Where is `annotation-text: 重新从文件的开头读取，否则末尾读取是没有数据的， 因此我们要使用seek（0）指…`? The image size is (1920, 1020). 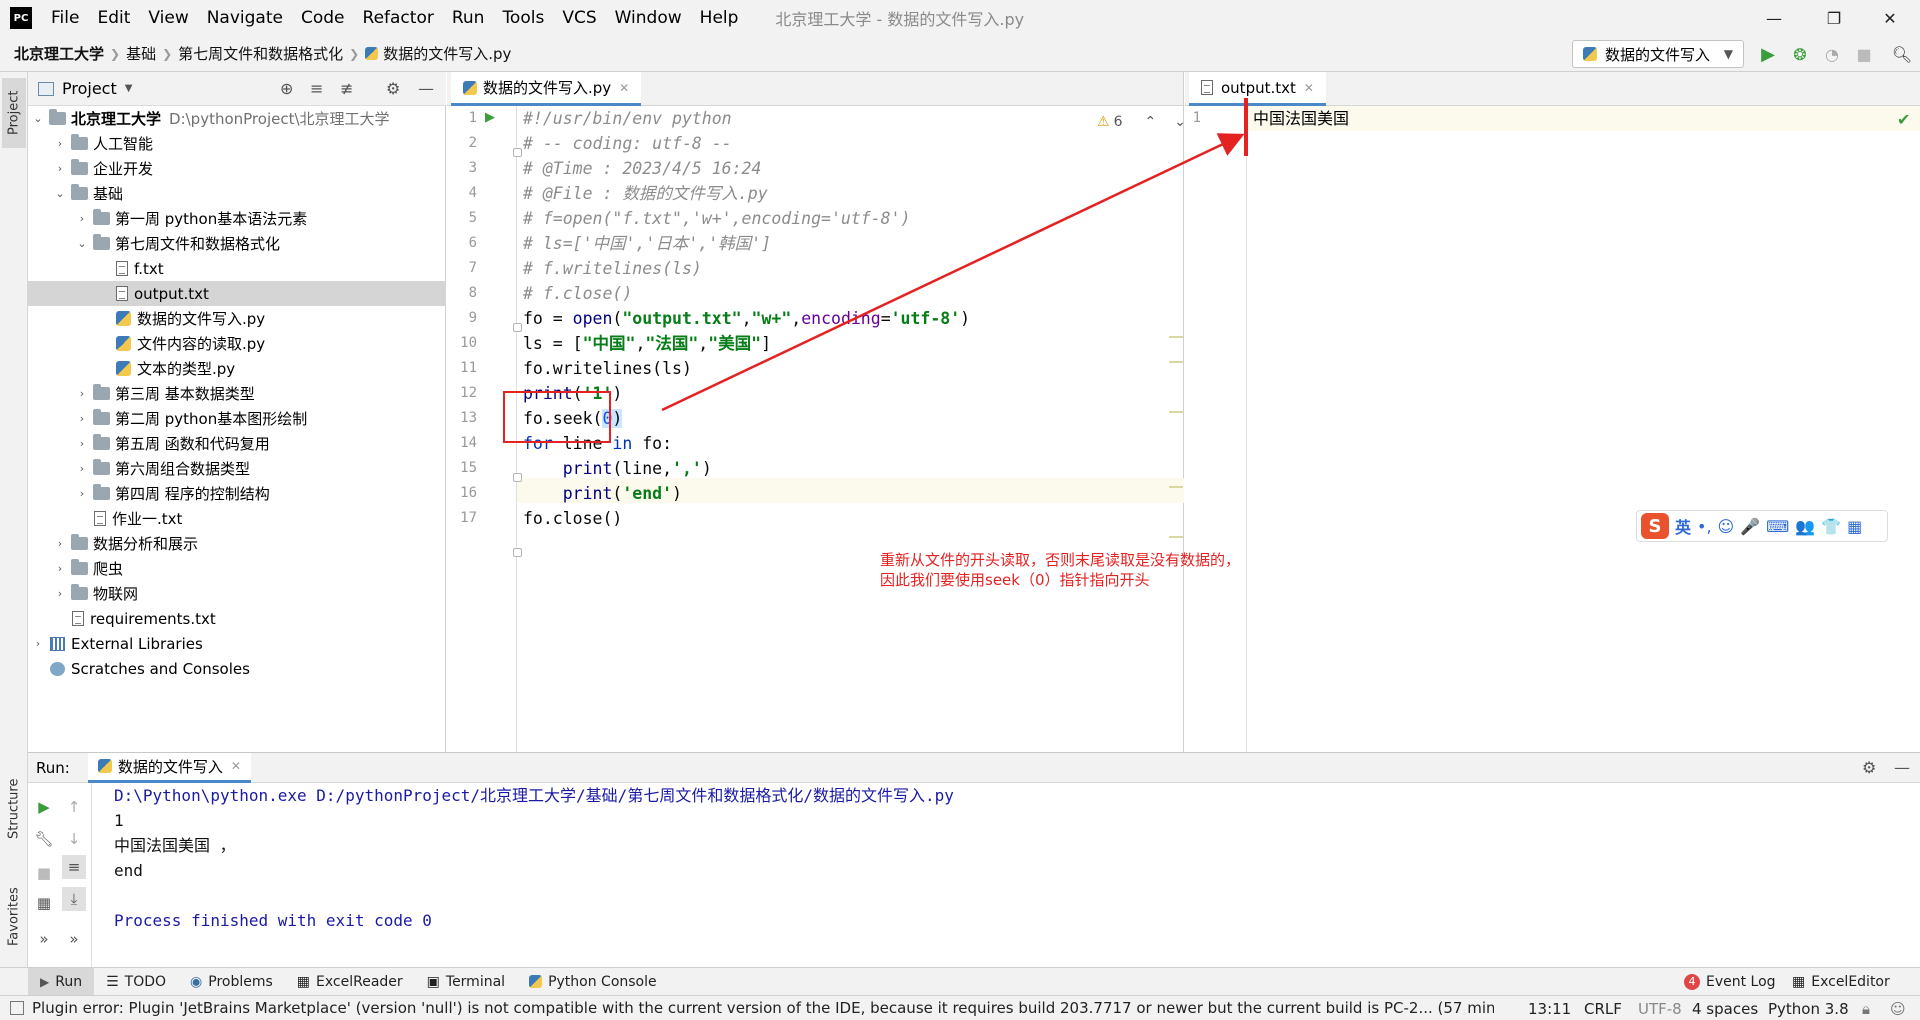
annotation-text: 重新从文件的开头读取，否则末尾读取是没有数据的， 因此我们要使用seek（0）指… is located at coordinates (1060, 570).